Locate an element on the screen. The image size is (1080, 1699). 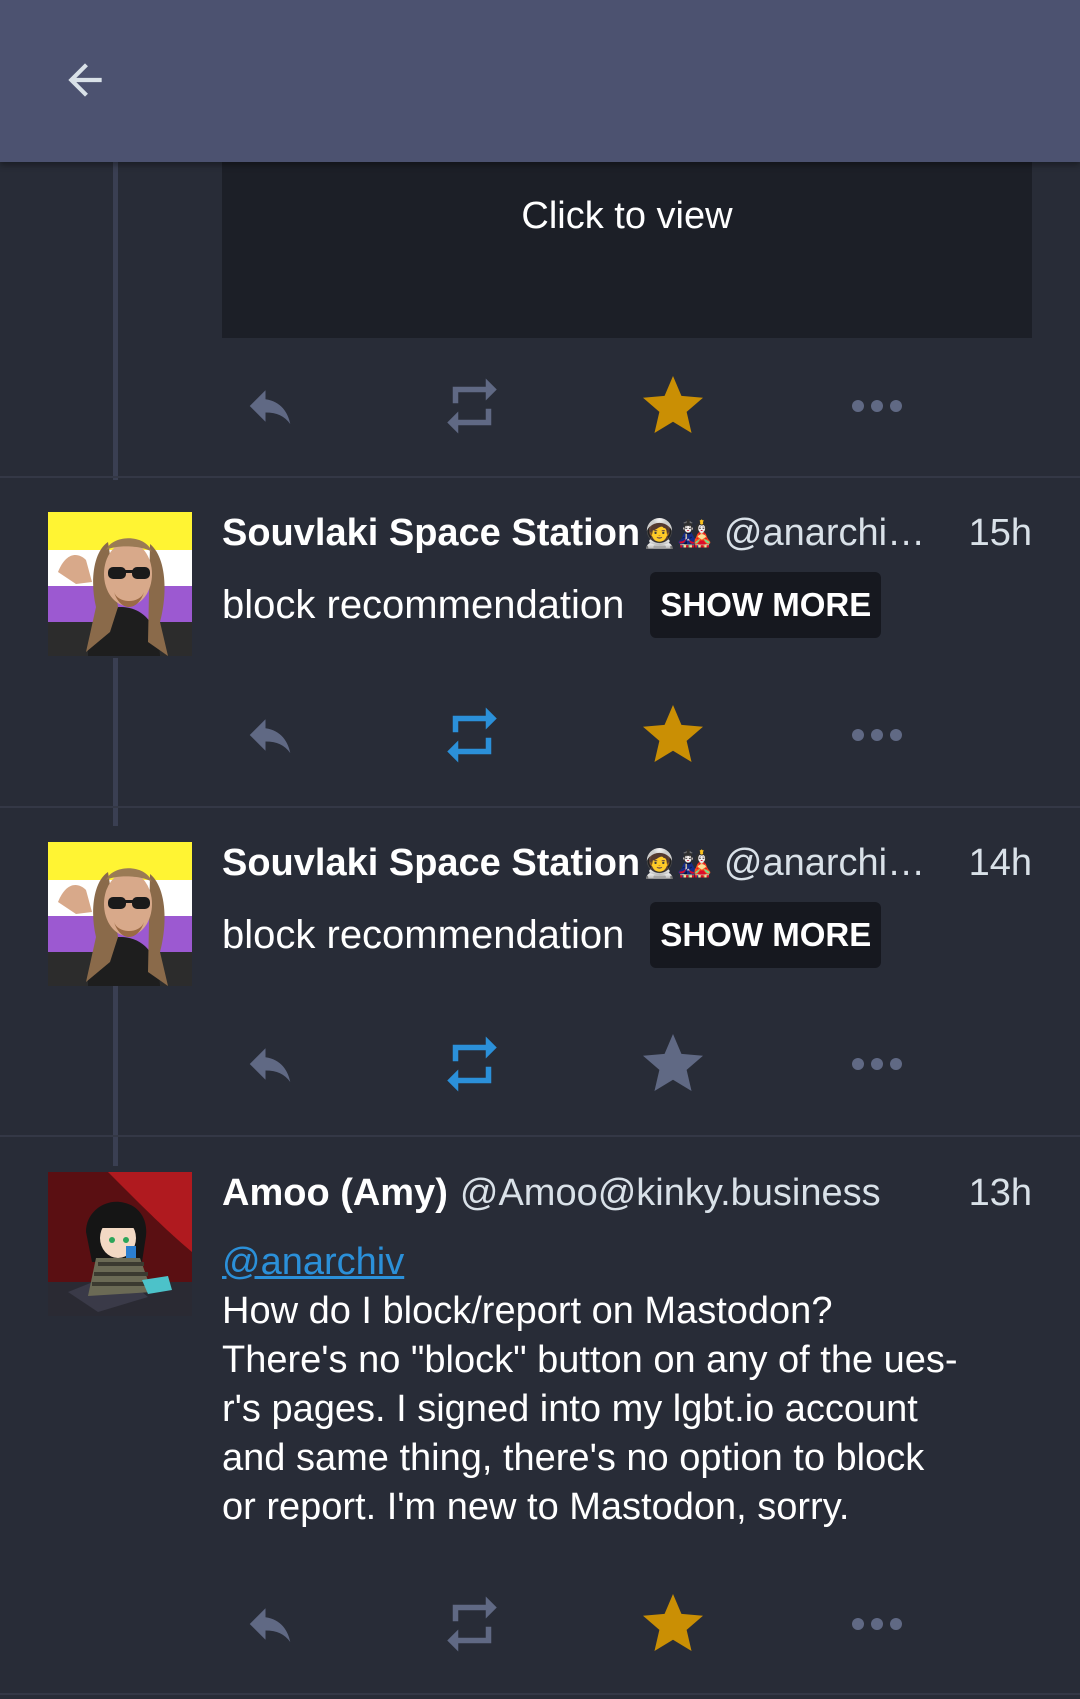
app-bar is located at coordinates (540, 81).